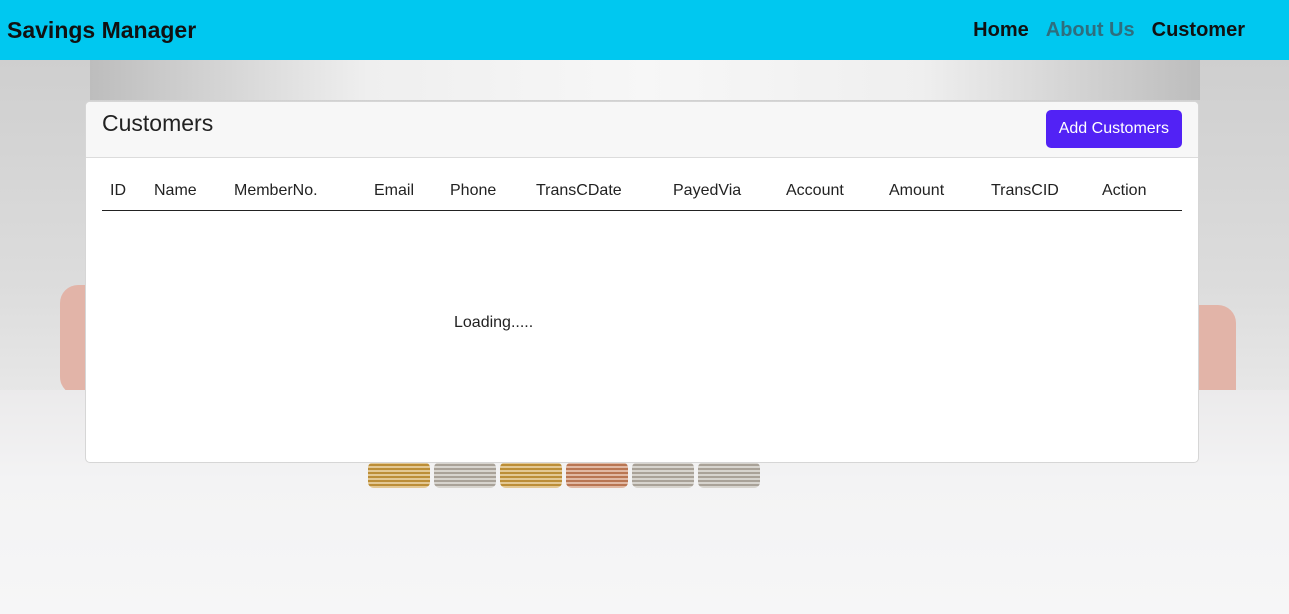  Describe the element at coordinates (932, 191) in the screenshot. I see `column-header-amount: Amount` at that location.